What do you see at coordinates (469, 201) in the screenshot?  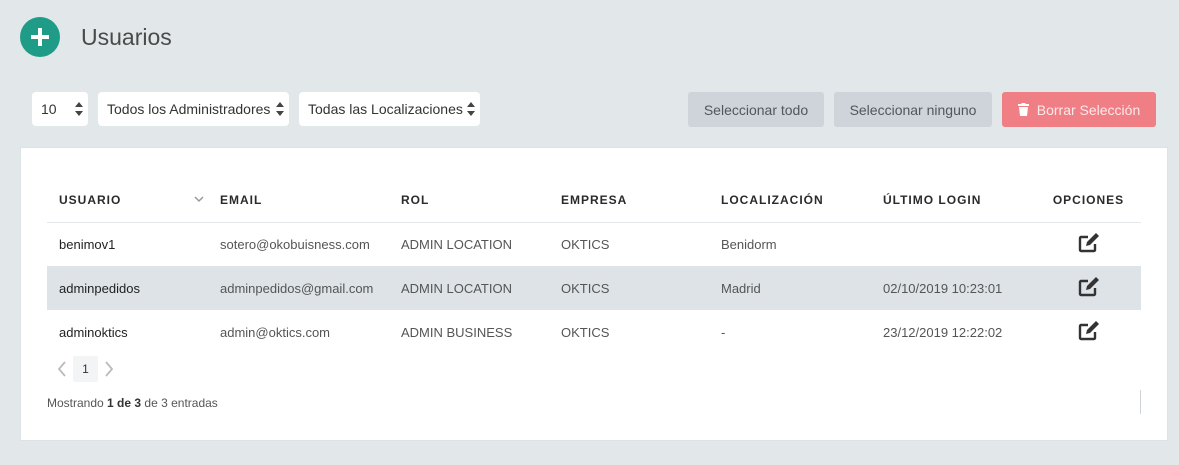 I see `column-header-rol: ROL` at bounding box center [469, 201].